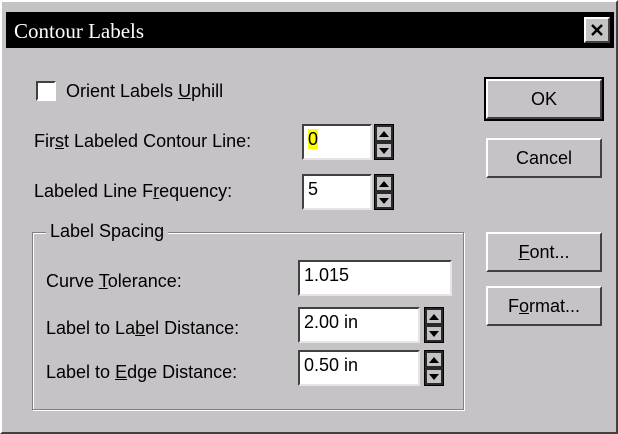  I want to click on labeled-line-frequency-input: 5, so click(337, 192).